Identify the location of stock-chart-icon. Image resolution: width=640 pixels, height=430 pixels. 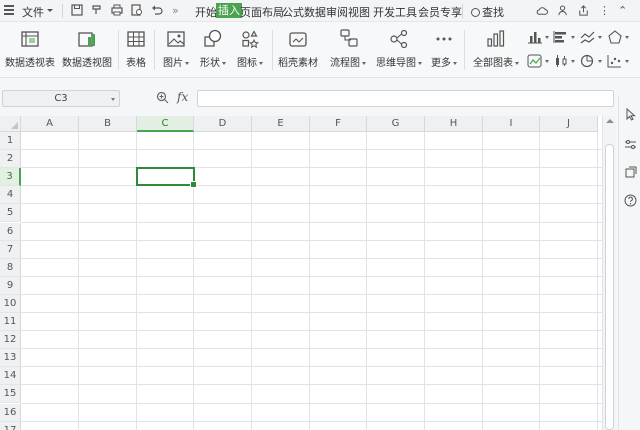
(561, 61).